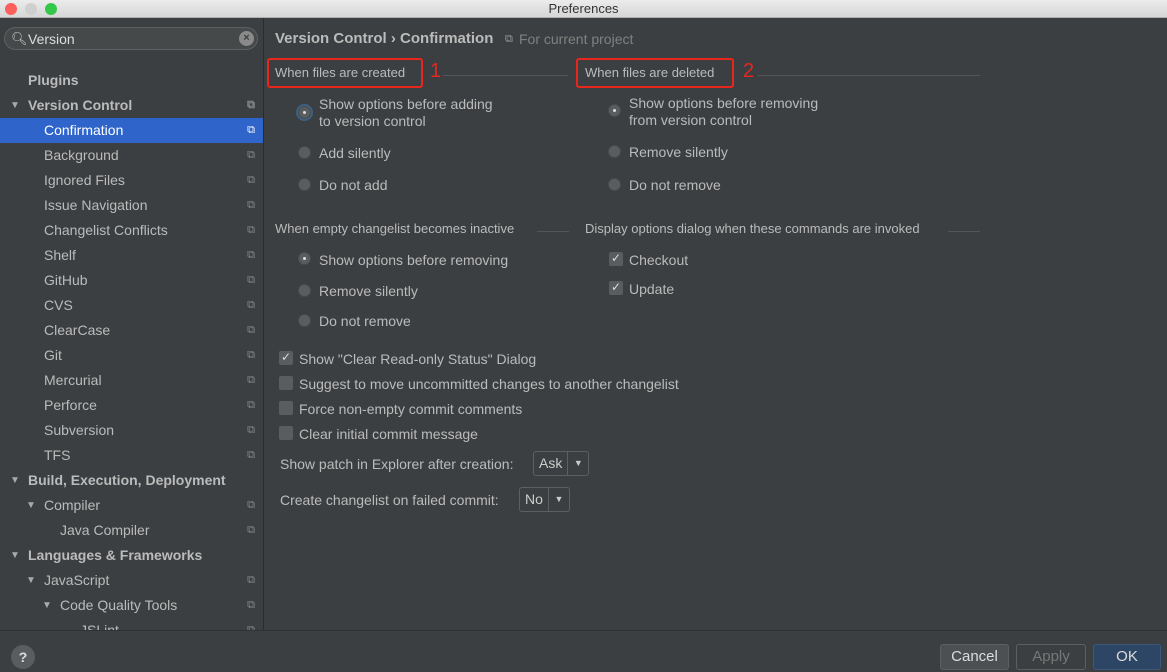 The width and height of the screenshot is (1167, 672). I want to click on sidebar-item-build-execution-deployment: ▼ Build, Execution, Deployment, so click(131, 480).